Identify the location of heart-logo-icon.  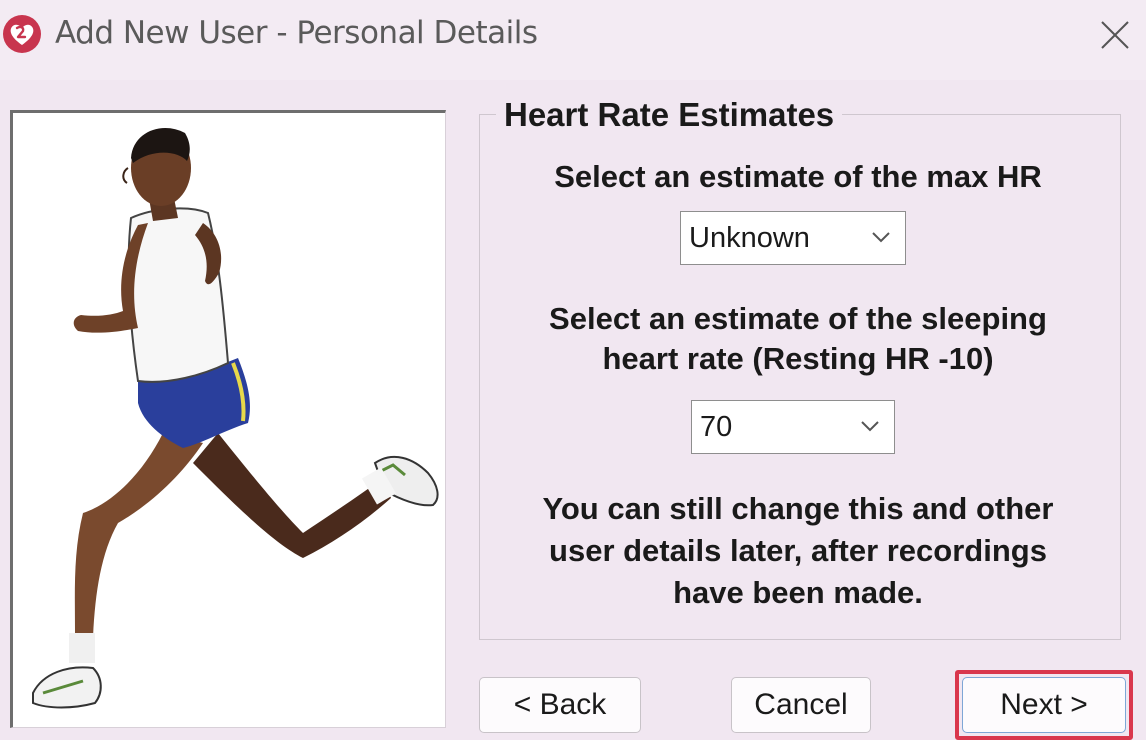
(22, 34).